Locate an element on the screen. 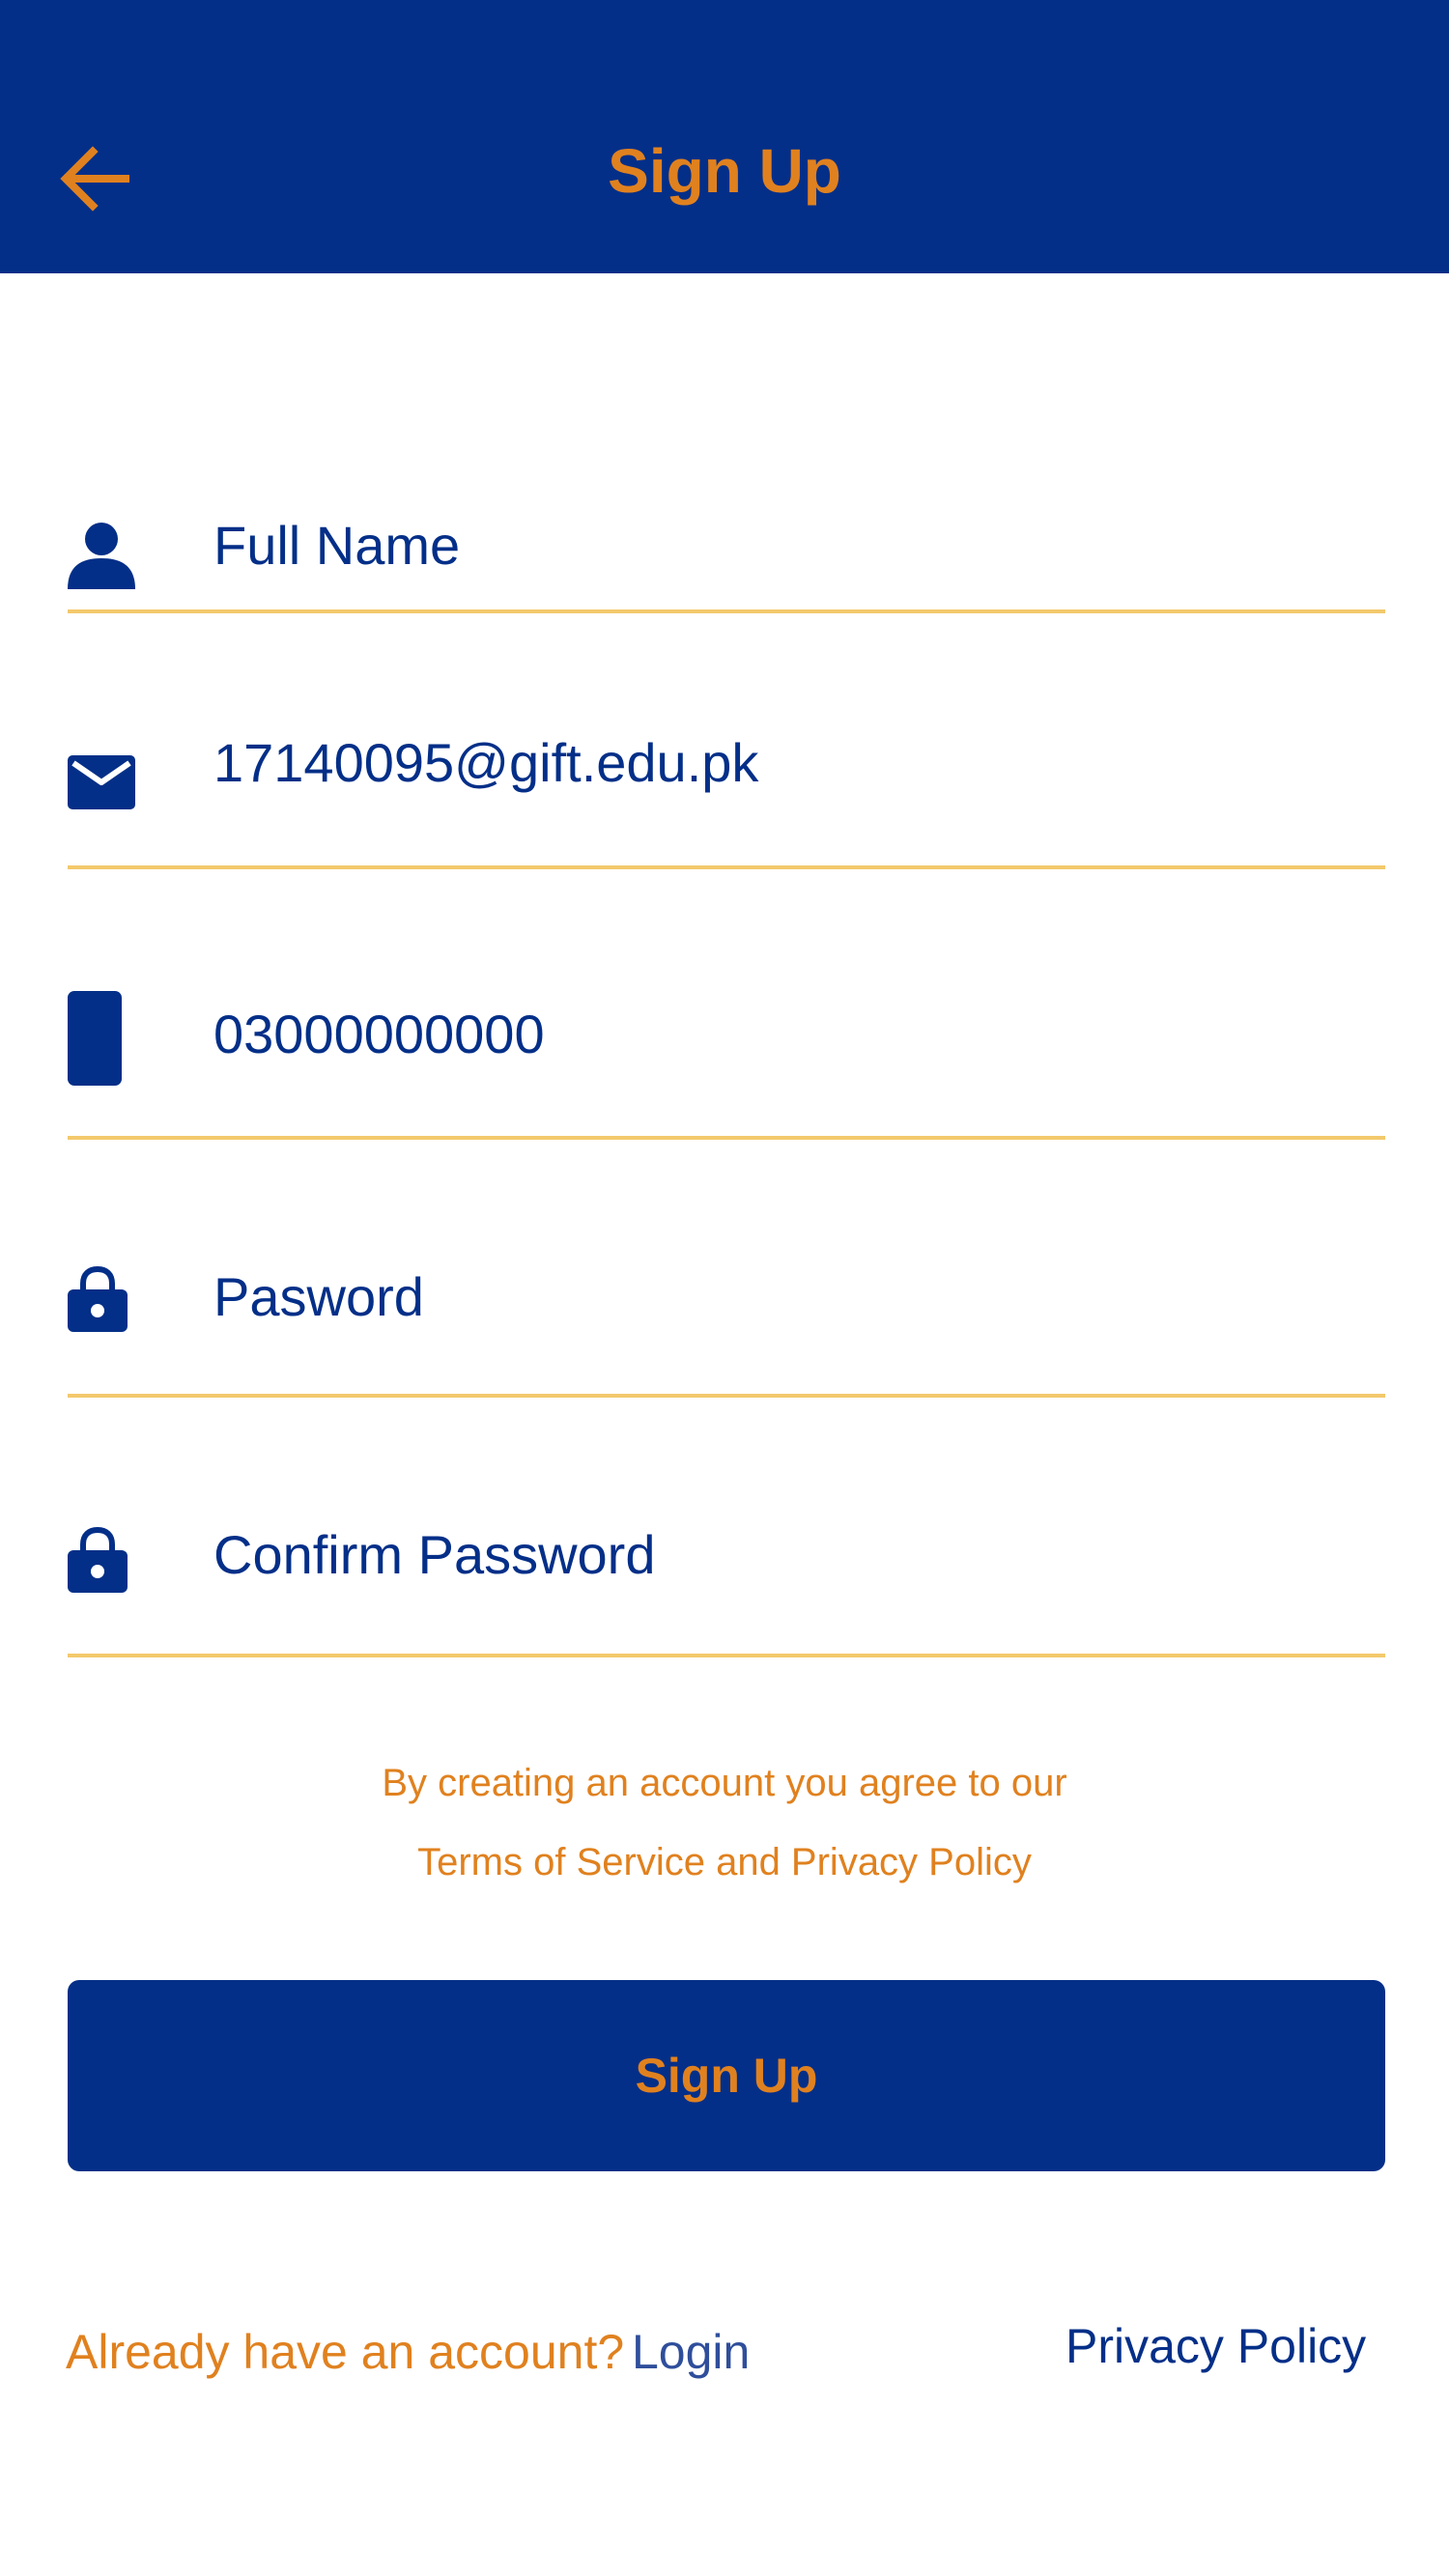  already-have-account-text: Already have an account? is located at coordinates (345, 2352).